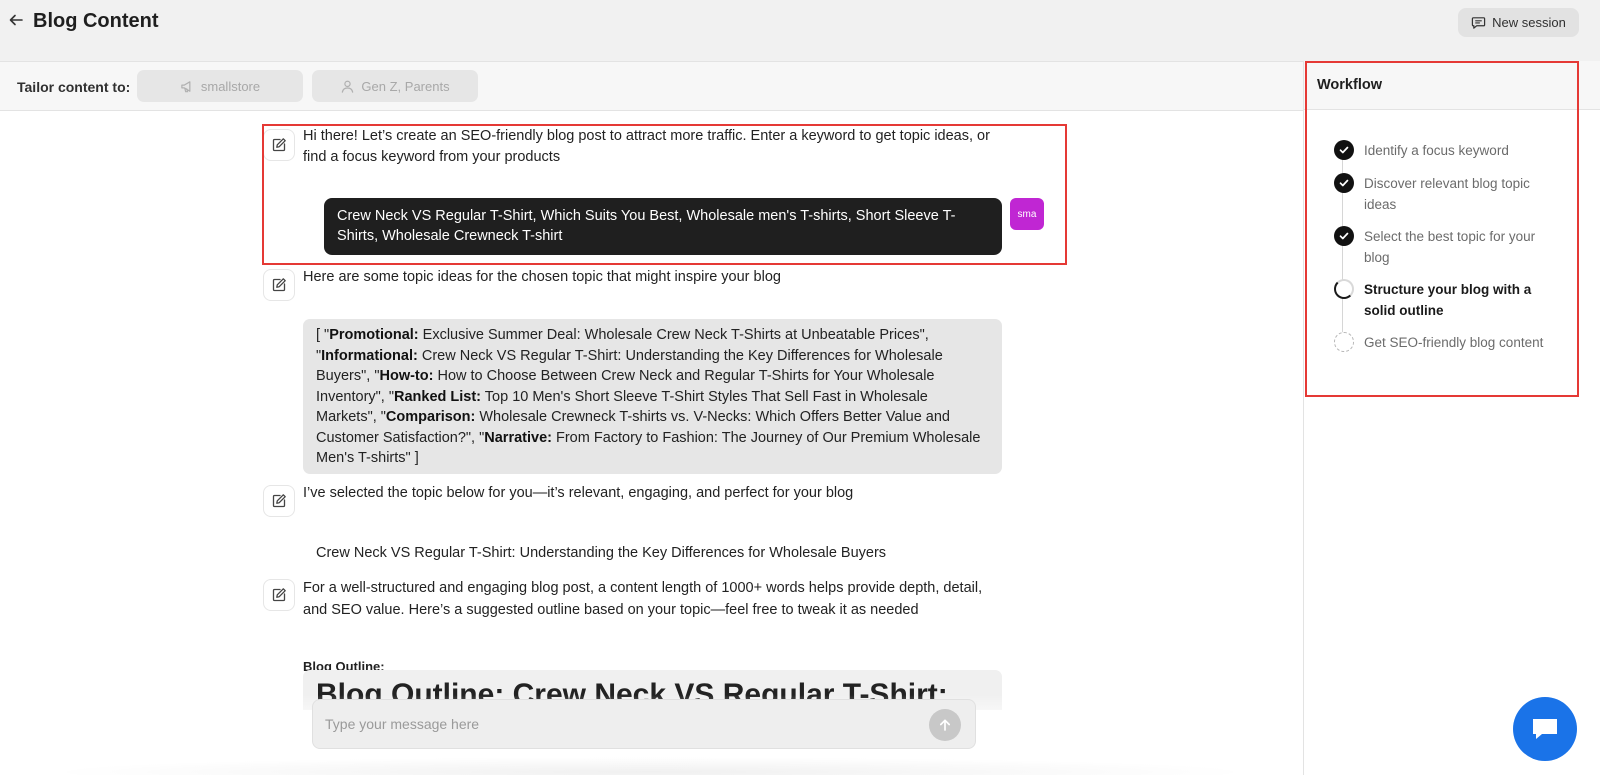 The width and height of the screenshot is (1600, 775). I want to click on brand-chip: smallstore, so click(220, 86).